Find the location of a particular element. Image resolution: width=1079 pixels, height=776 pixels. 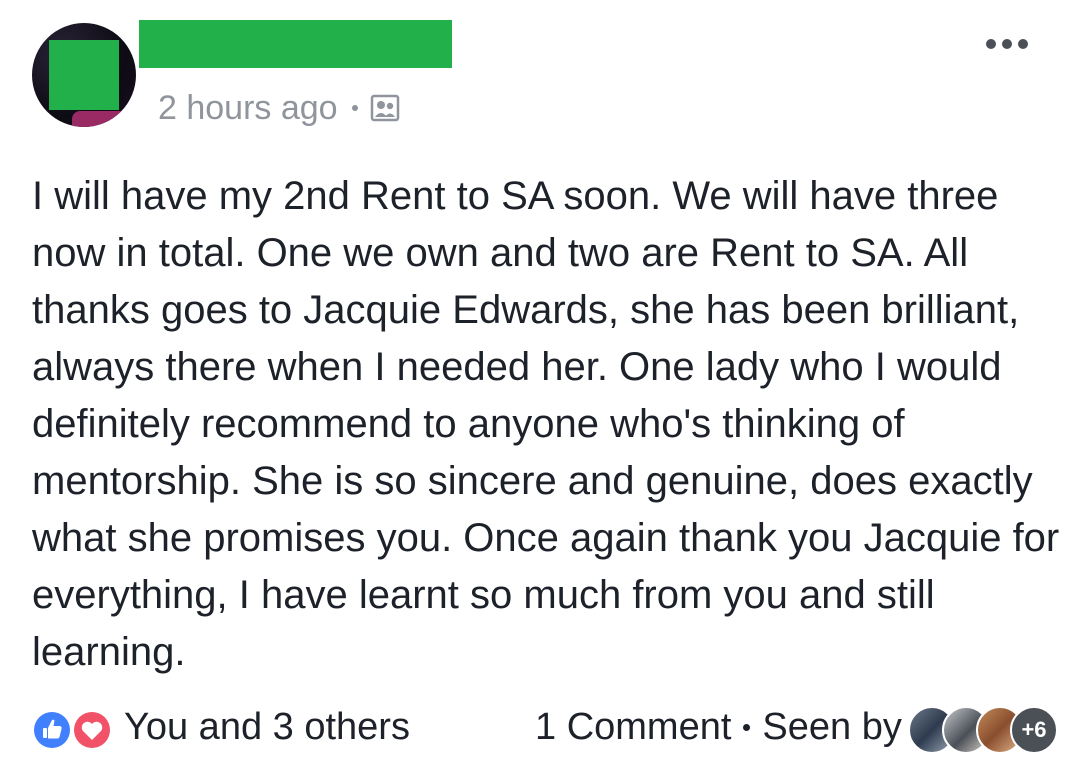

avatar-redaction is located at coordinates (84, 75).